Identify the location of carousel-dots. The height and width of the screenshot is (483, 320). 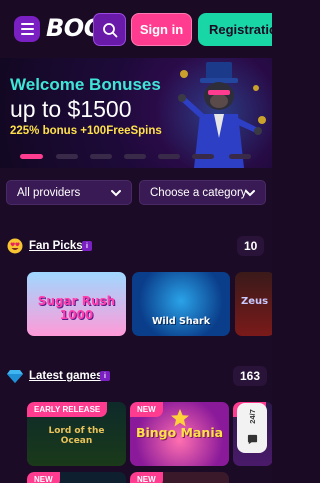
(136, 159).